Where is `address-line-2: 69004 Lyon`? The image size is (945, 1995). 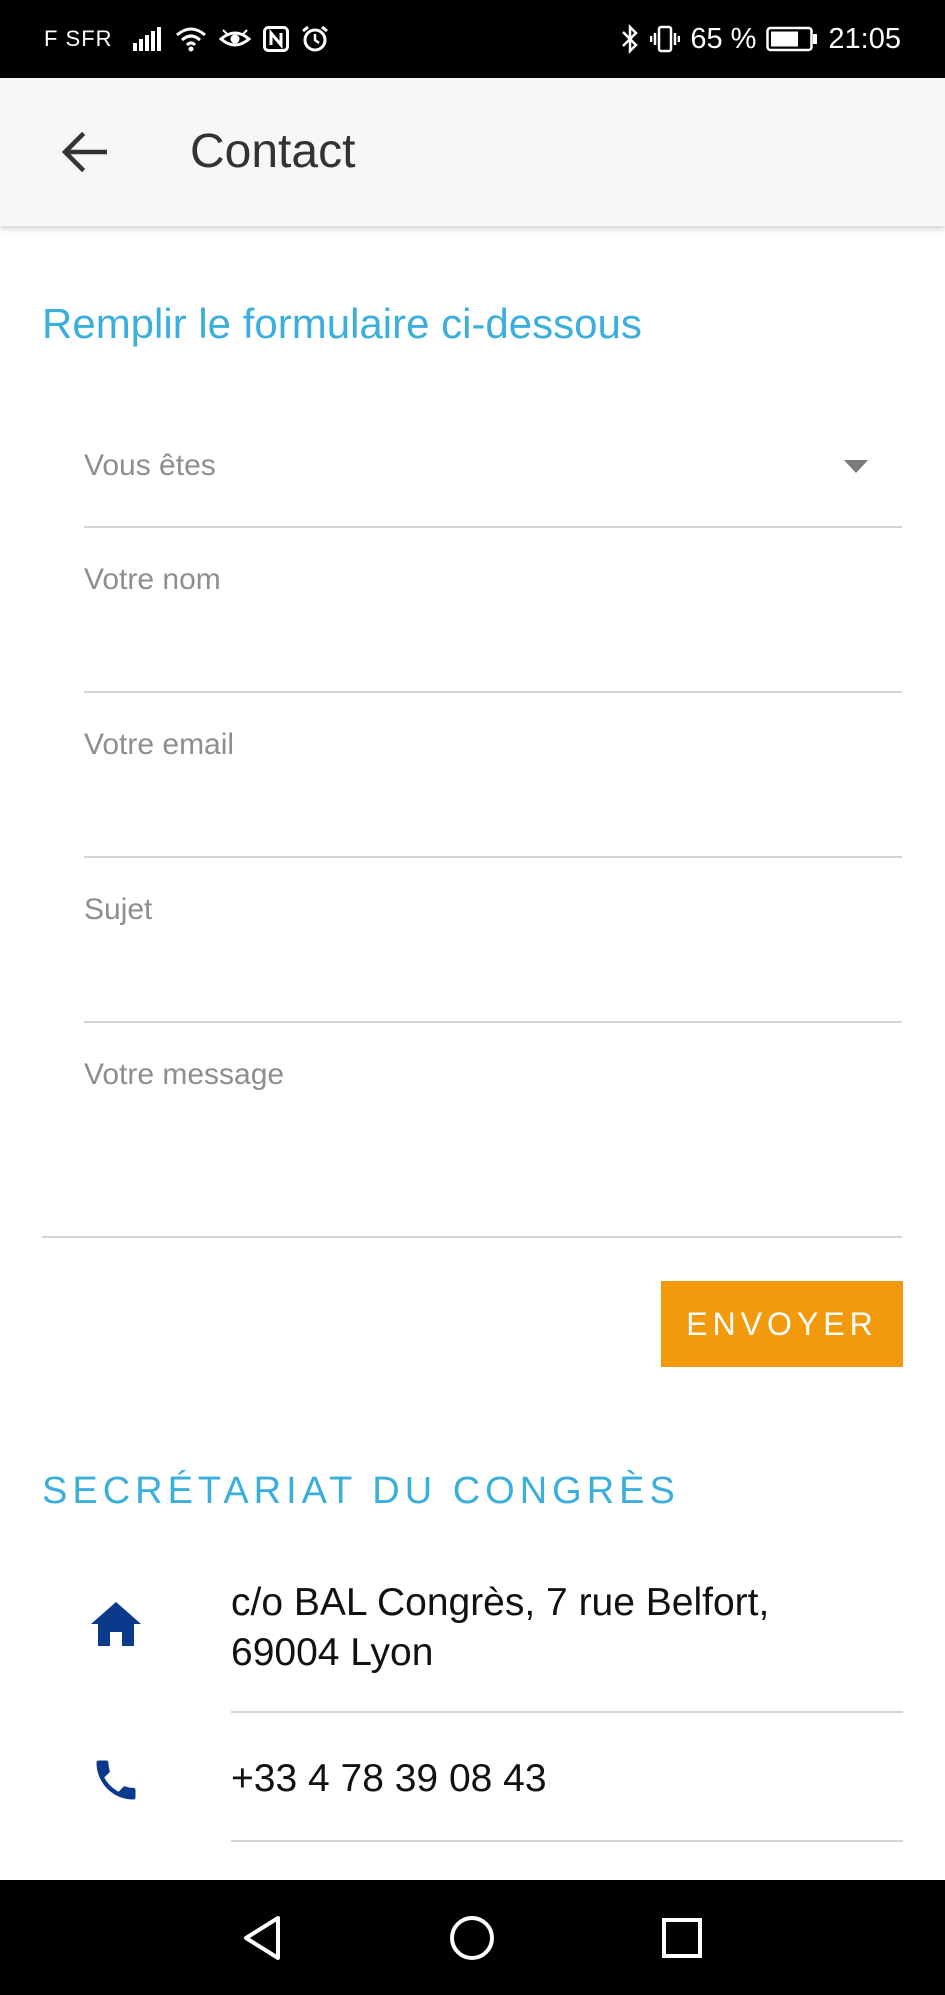
address-line-2: 69004 Lyon is located at coordinates (332, 1652).